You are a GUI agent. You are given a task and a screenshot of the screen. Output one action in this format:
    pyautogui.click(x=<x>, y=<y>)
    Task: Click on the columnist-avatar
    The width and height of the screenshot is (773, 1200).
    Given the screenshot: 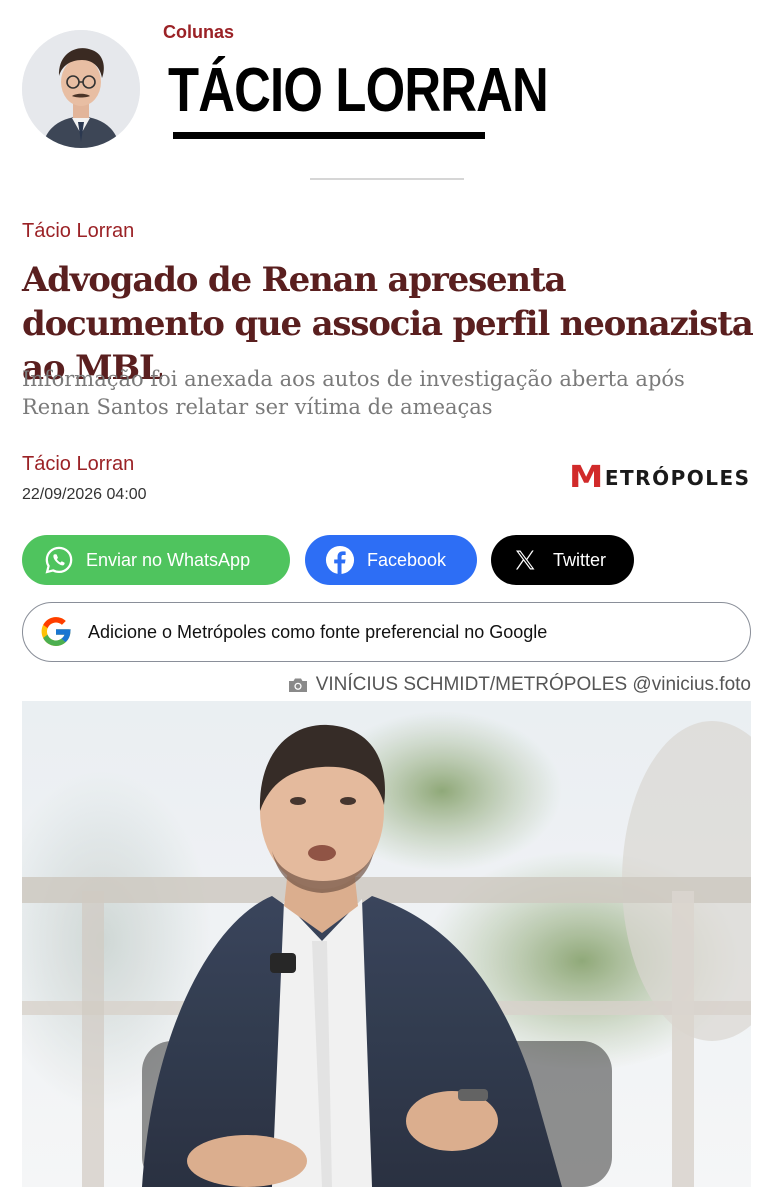 What is the action you would take?
    pyautogui.click(x=81, y=89)
    